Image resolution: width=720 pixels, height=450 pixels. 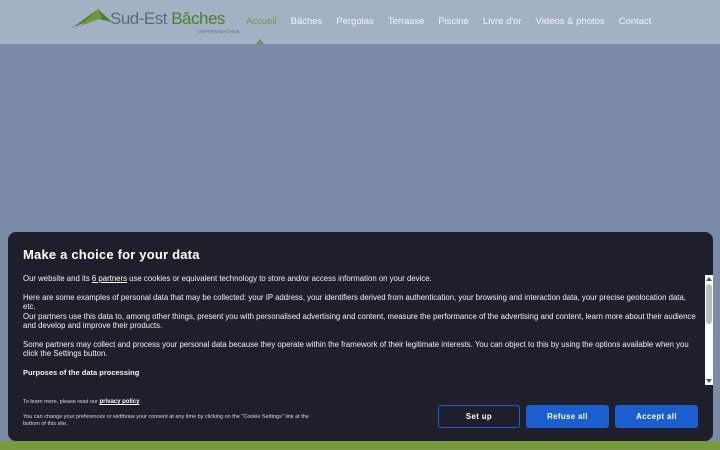 What do you see at coordinates (219, 31) in the screenshot?
I see `logo-subtitle: DEPANN'BACHES` at bounding box center [219, 31].